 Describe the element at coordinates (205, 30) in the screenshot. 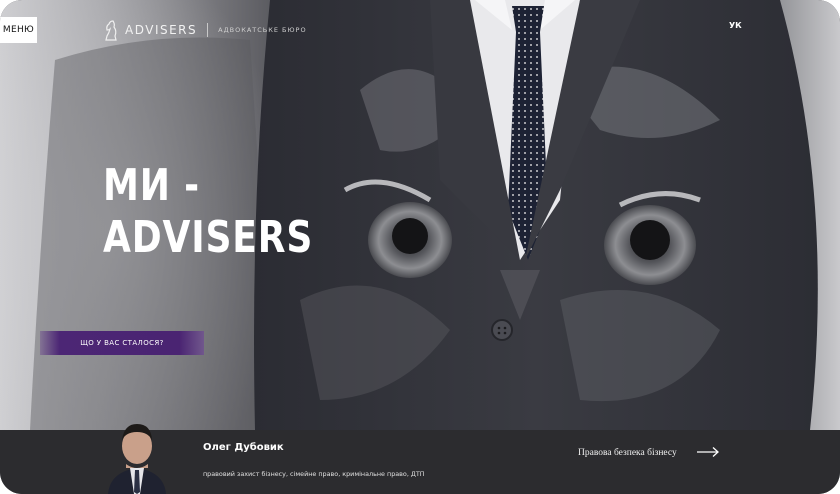

I see `logo: ADVISERS Адвокатське бюро` at that location.